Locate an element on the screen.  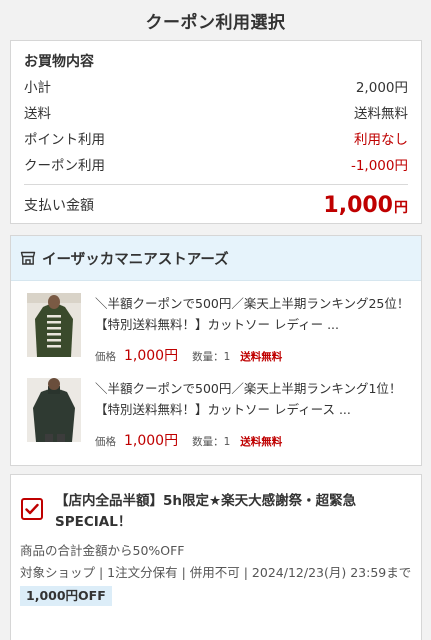
shop-header: イーザッカマニアストアーズ is located at coordinates (216, 258).